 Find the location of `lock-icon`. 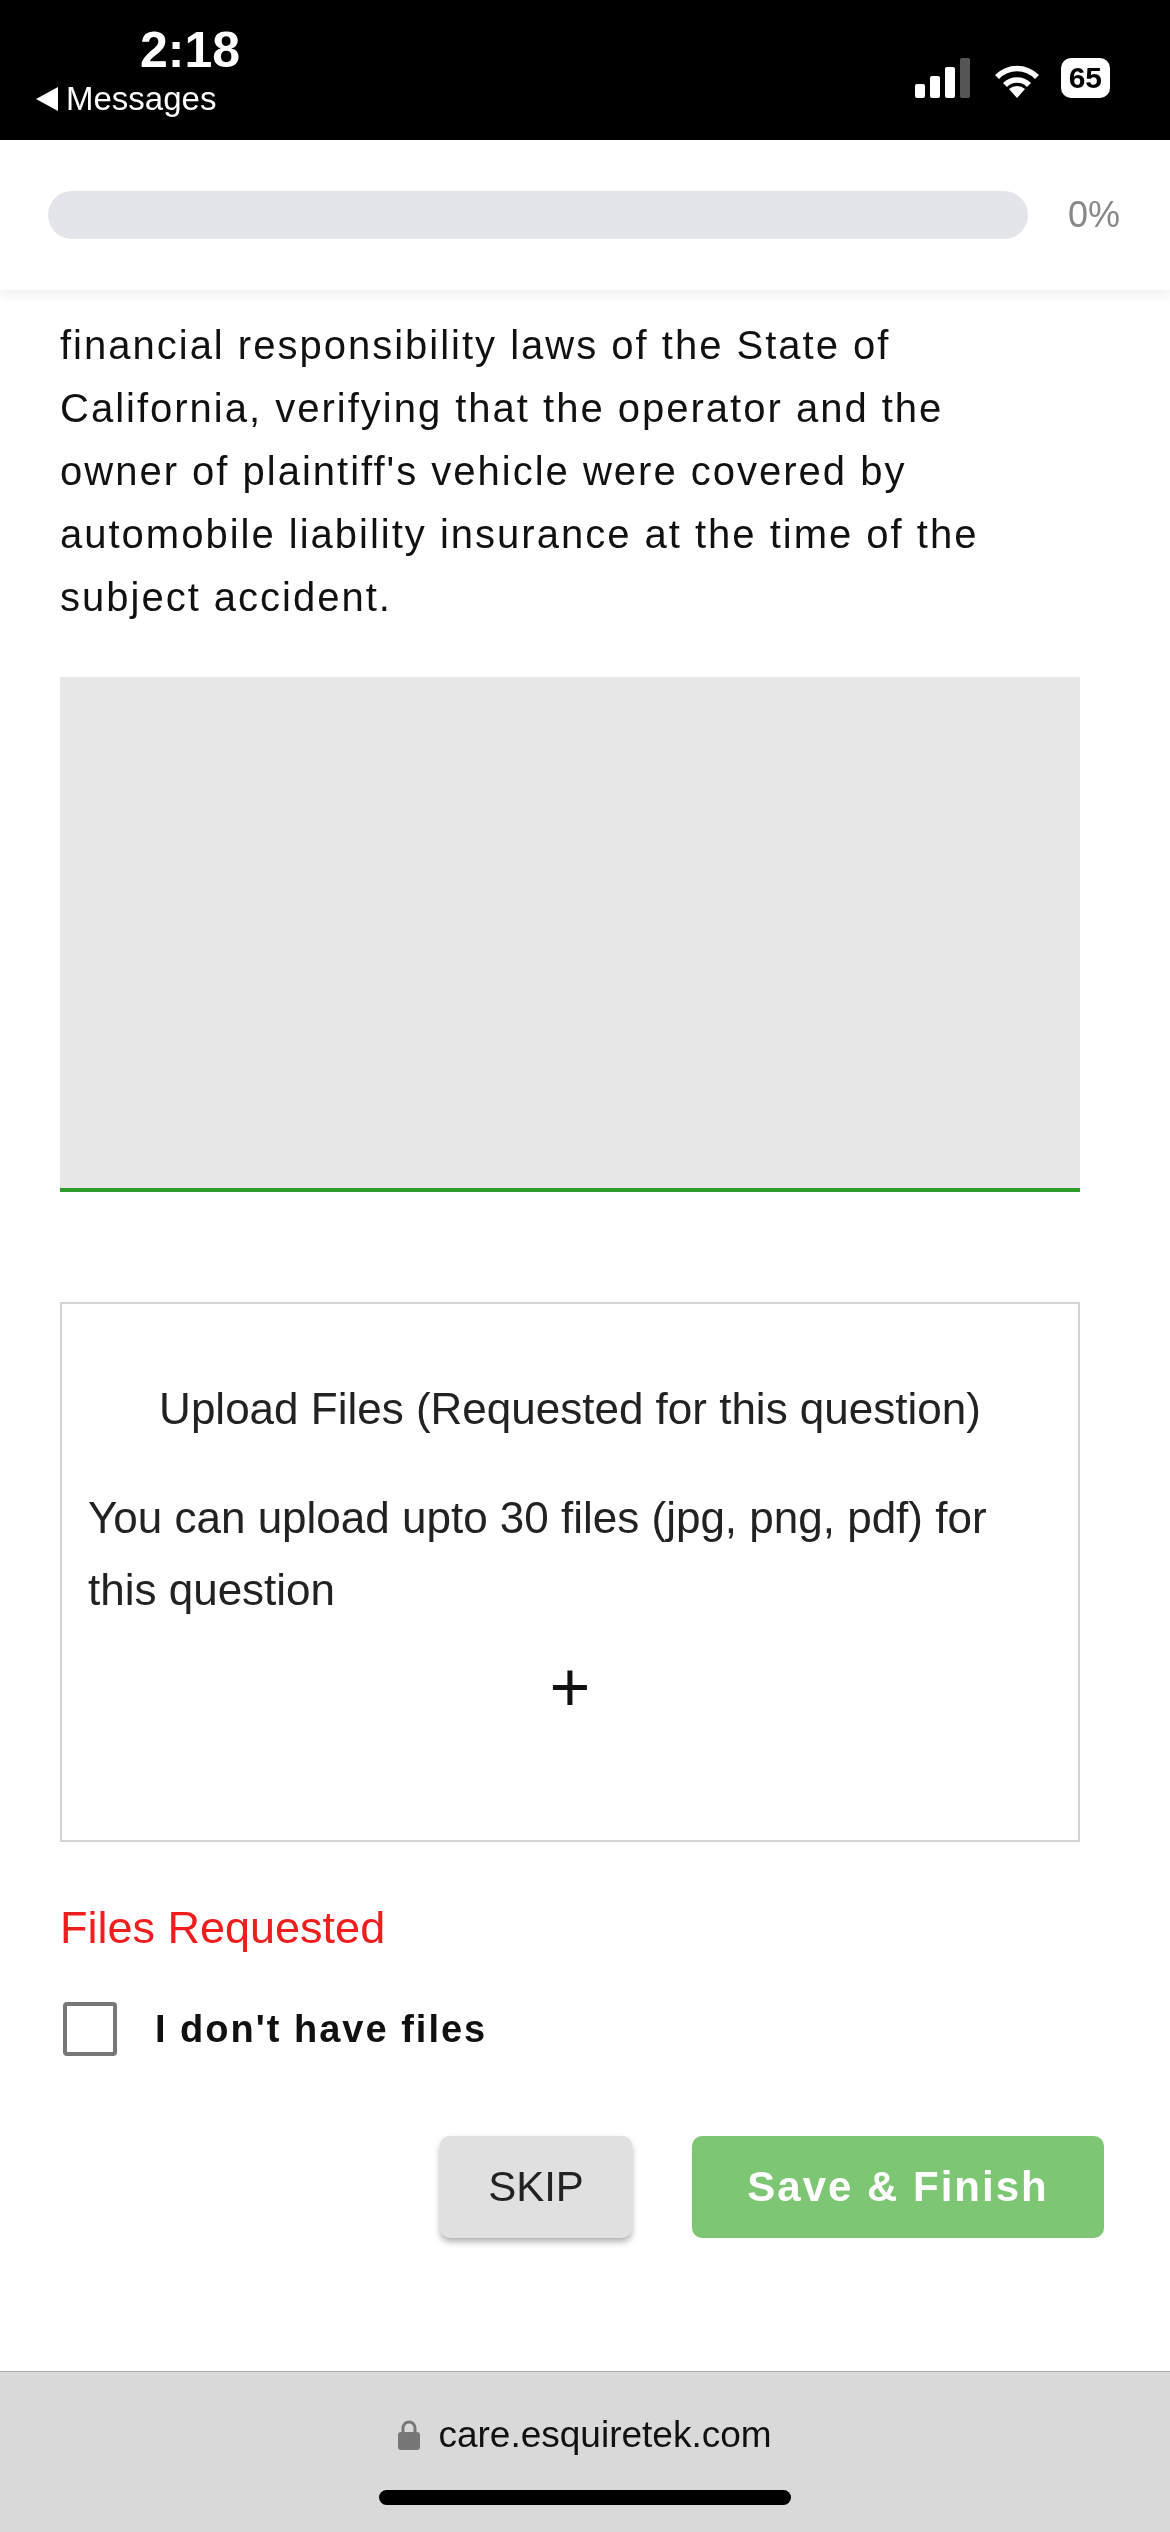

lock-icon is located at coordinates (409, 2435).